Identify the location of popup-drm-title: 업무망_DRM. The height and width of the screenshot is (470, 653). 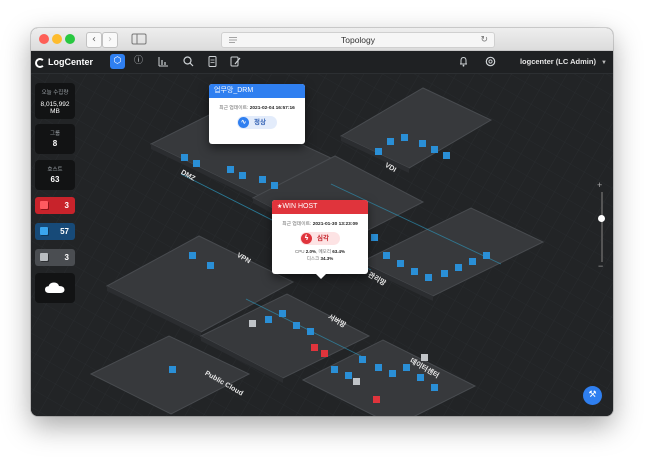
(257, 91).